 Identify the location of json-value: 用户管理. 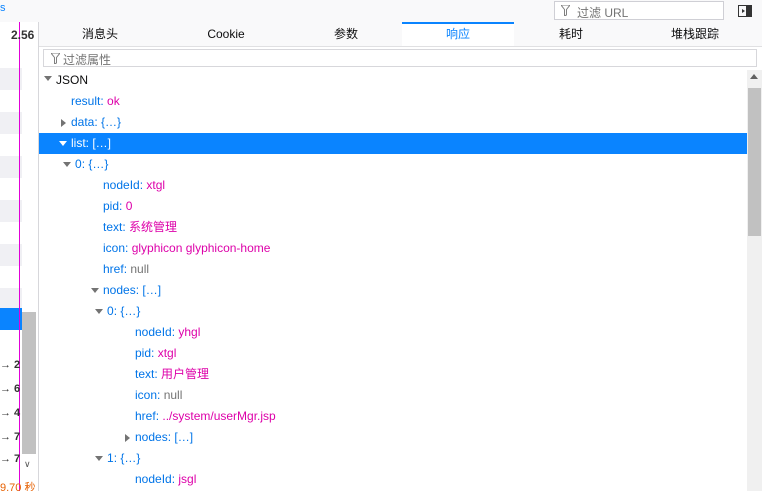
(185, 374).